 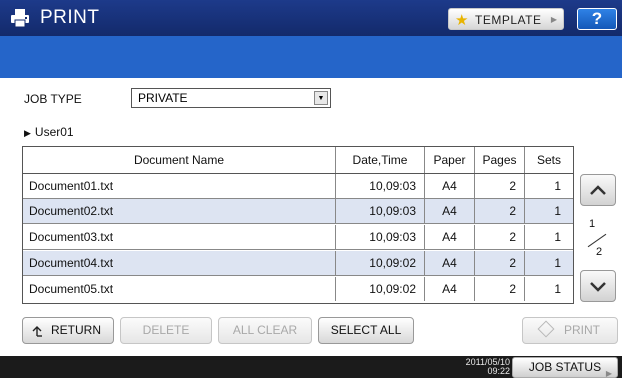 What do you see at coordinates (500, 160) in the screenshot?
I see `column-header-pages: Pages` at bounding box center [500, 160].